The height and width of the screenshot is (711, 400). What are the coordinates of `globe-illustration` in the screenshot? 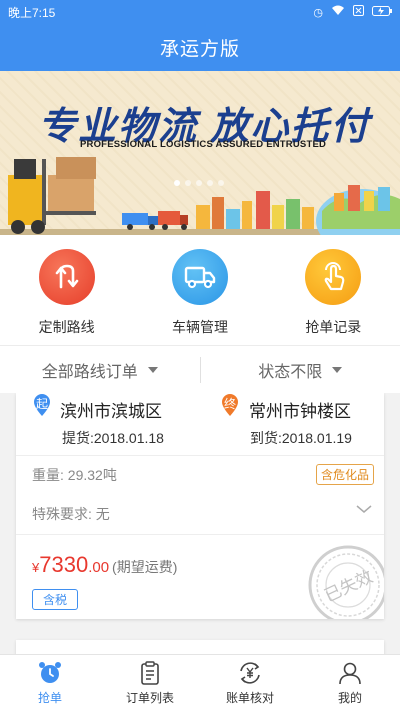 It's located at (358, 210).